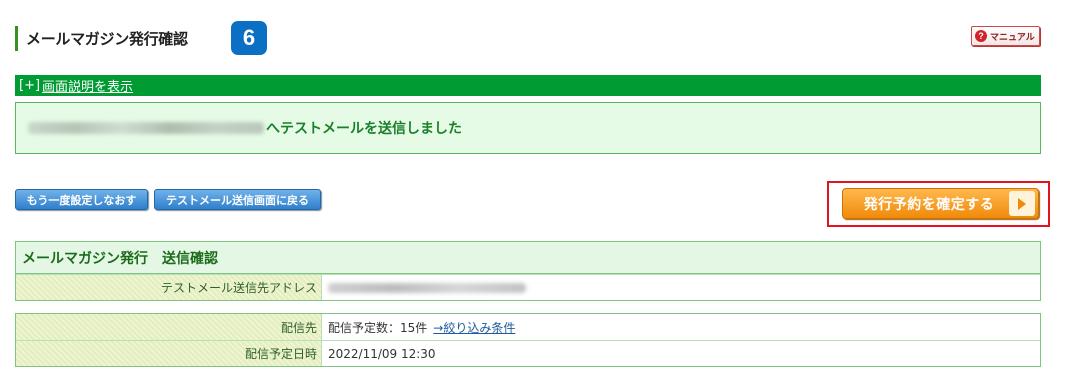 The width and height of the screenshot is (1069, 382). I want to click on test-address-label: テストメール送信先アドレス, so click(169, 287).